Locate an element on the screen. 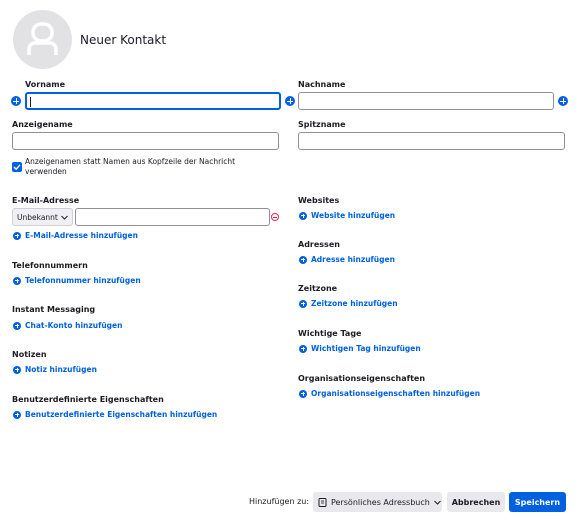 The image size is (580, 520). dates-section-label: Wichtige Tage is located at coordinates (330, 333).